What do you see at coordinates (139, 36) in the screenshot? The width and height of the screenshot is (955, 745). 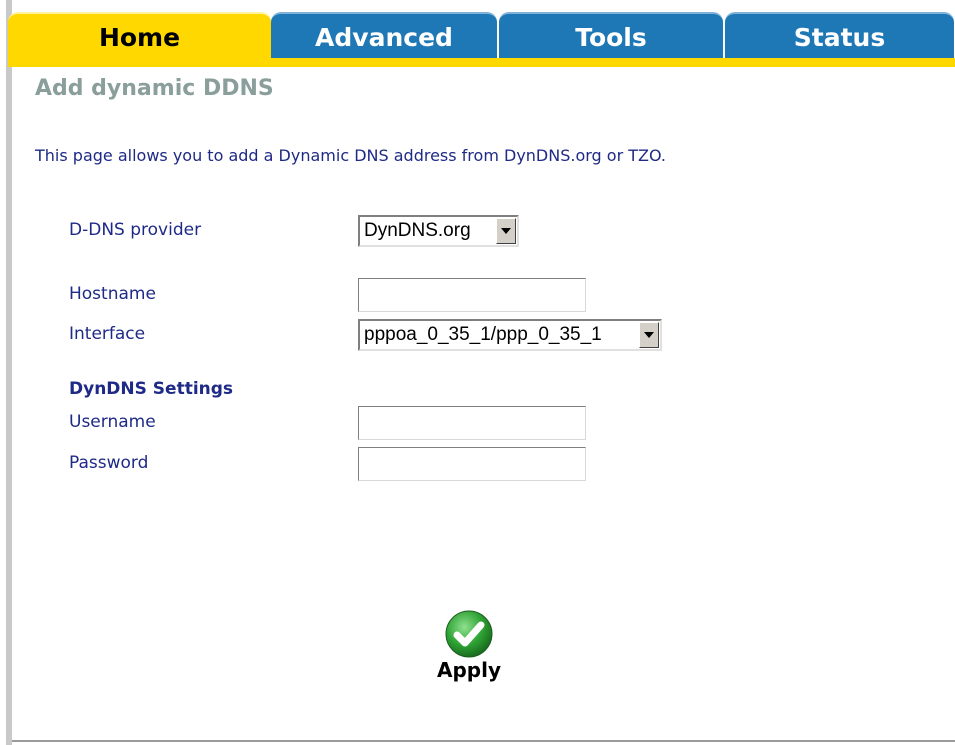 I see `tab-home: Home` at bounding box center [139, 36].